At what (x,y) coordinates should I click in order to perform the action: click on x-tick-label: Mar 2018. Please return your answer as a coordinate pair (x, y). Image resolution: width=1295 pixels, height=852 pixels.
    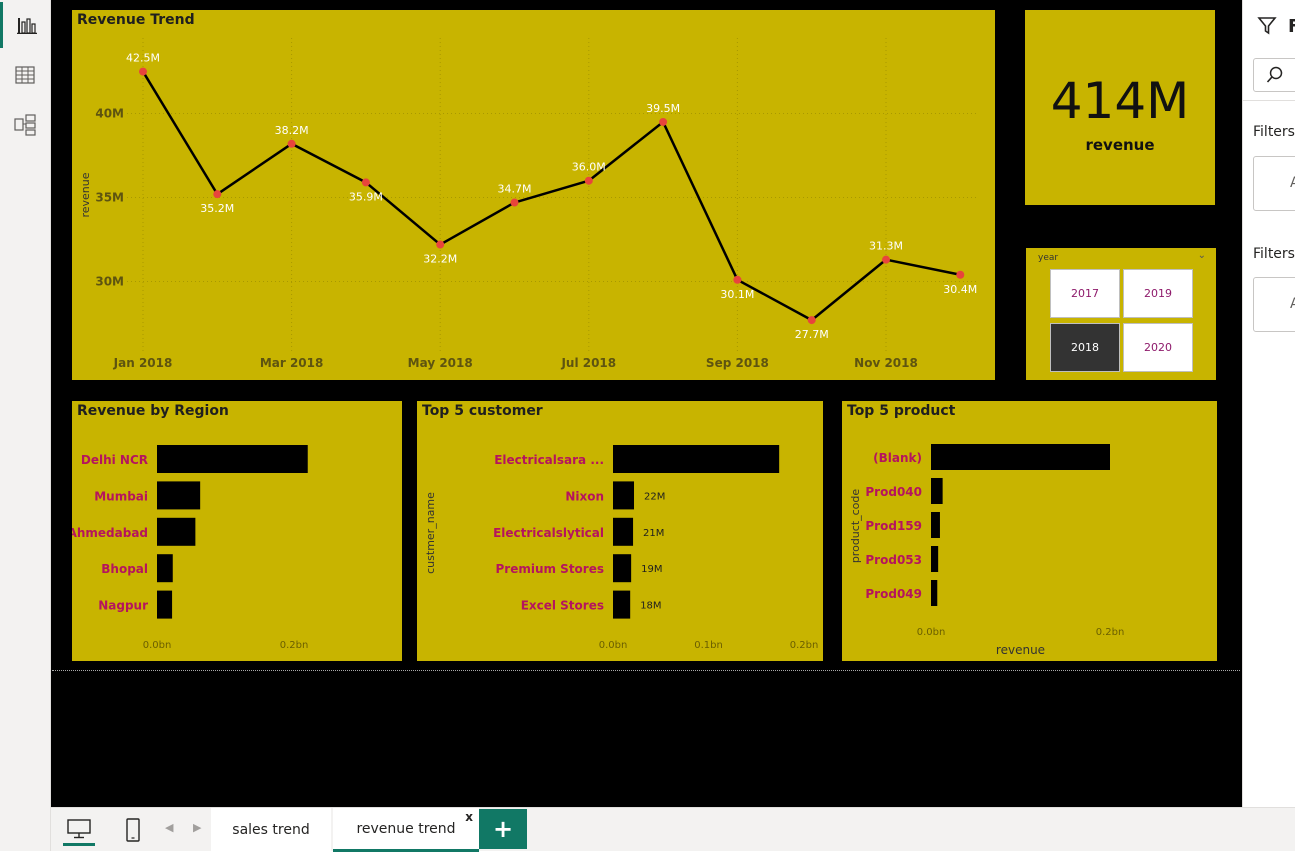
    Looking at the image, I should click on (292, 363).